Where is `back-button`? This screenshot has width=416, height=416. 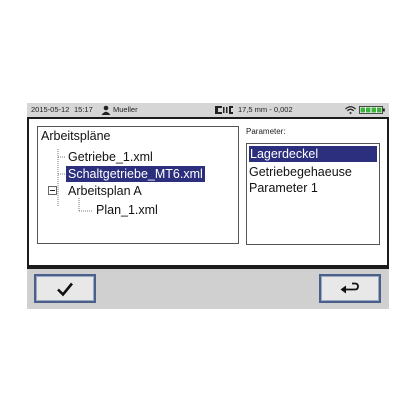 back-button is located at coordinates (350, 288).